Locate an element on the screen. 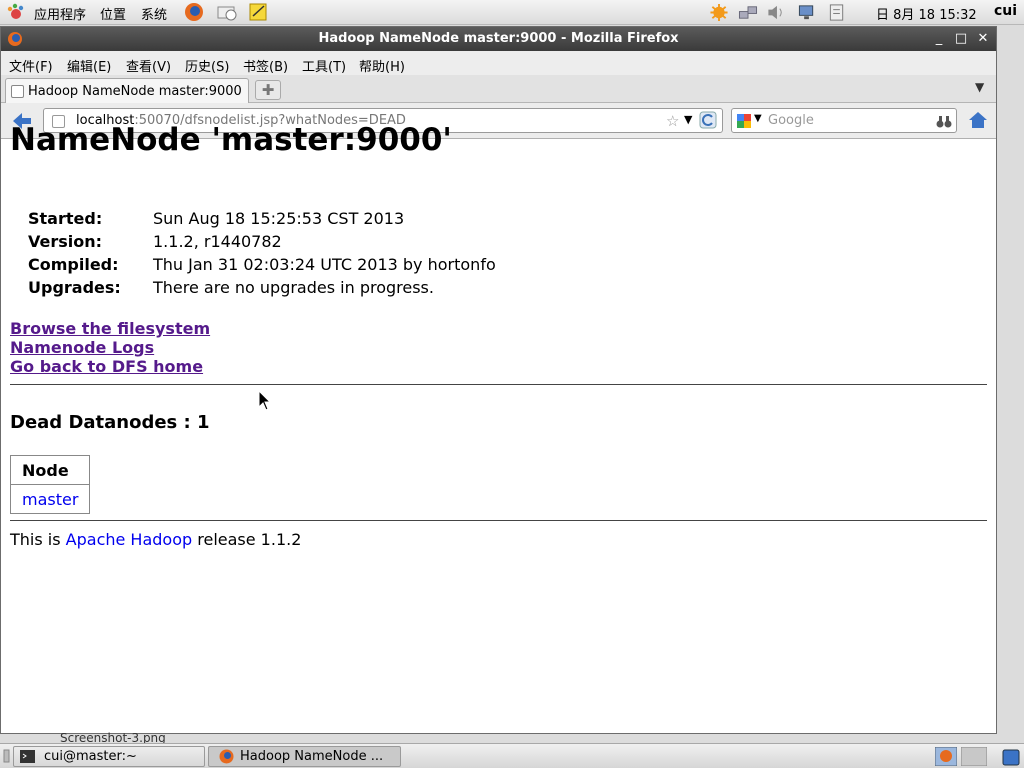 The width and height of the screenshot is (1024, 768). column-header-node: Node is located at coordinates (50, 470).